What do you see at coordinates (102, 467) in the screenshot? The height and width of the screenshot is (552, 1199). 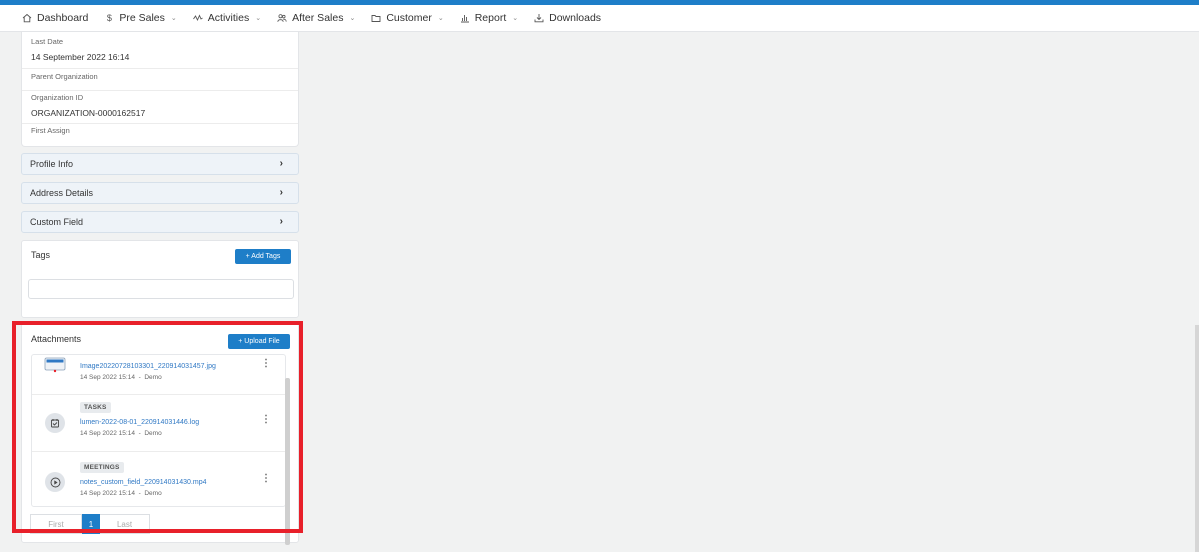 I see `attachment-category-badge: MEETINGS` at bounding box center [102, 467].